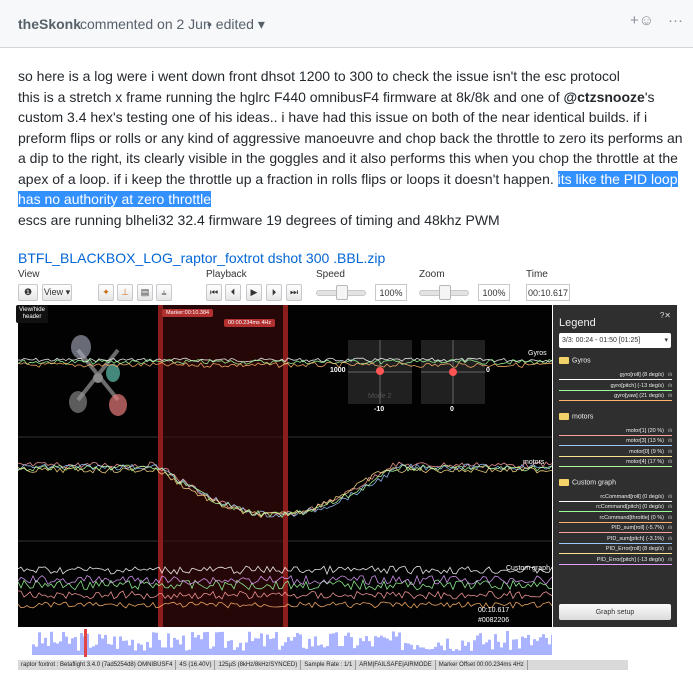 Image resolution: width=693 pixels, height=677 pixels. I want to click on log-range-value: 3/3: 00:24 - 01:50 [01:25], so click(601, 340).